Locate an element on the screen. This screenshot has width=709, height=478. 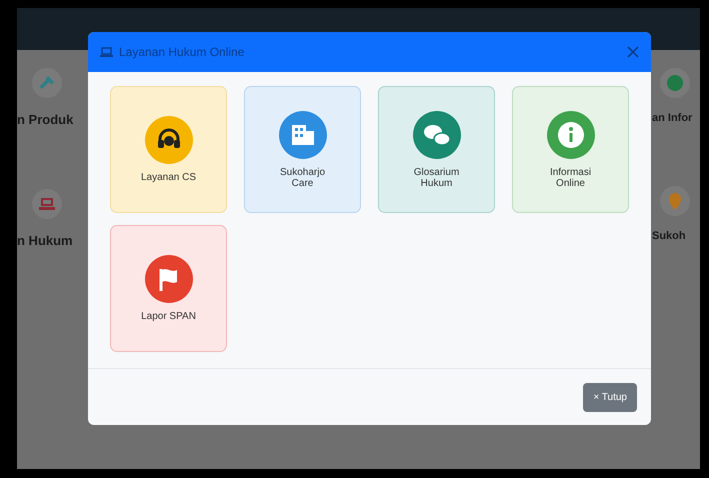
tile-label: Informasi Online is located at coordinates (570, 177).